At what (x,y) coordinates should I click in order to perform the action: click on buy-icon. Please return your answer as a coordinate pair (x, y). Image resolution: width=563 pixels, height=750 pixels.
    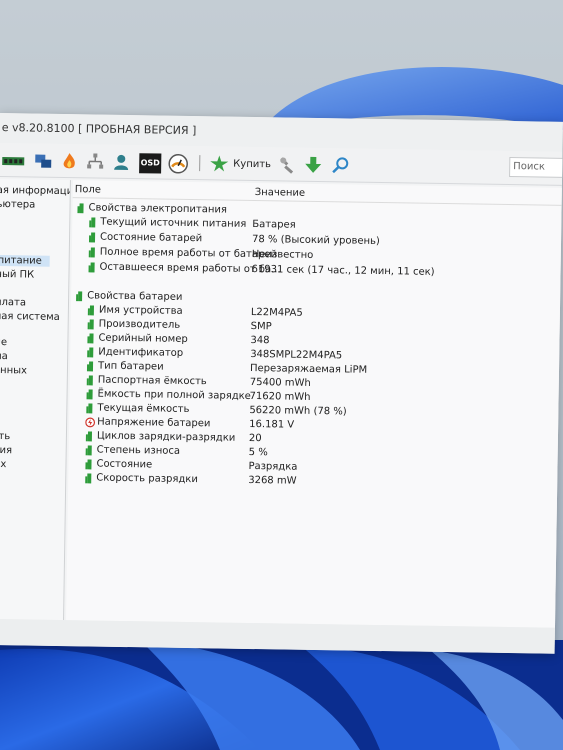
    Looking at the image, I should click on (219, 163).